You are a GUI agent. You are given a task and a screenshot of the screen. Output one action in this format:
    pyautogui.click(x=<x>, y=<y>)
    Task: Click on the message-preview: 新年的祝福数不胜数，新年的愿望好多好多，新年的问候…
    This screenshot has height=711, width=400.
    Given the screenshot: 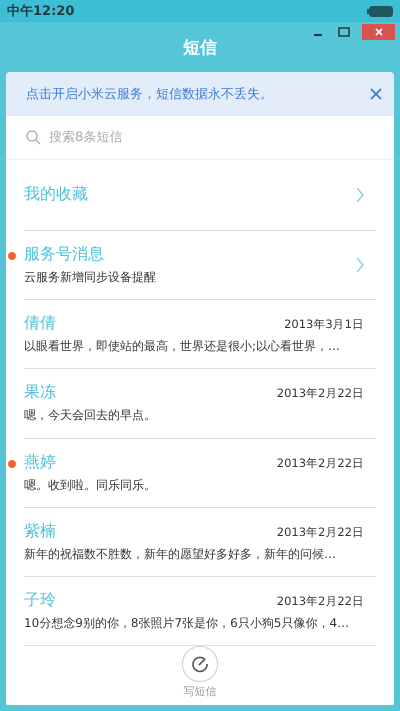 What is the action you would take?
    pyautogui.click(x=180, y=554)
    